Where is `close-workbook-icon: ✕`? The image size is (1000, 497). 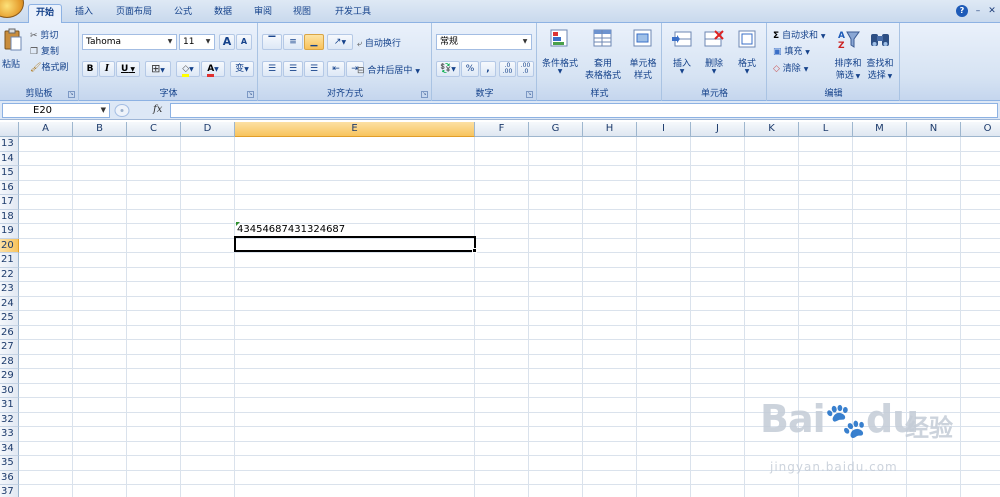 close-workbook-icon: ✕ is located at coordinates (992, 11).